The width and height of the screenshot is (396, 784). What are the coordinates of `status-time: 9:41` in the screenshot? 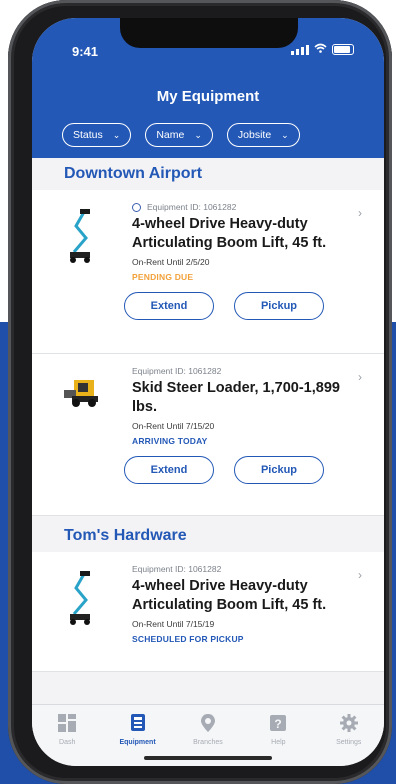 It's located at (85, 51).